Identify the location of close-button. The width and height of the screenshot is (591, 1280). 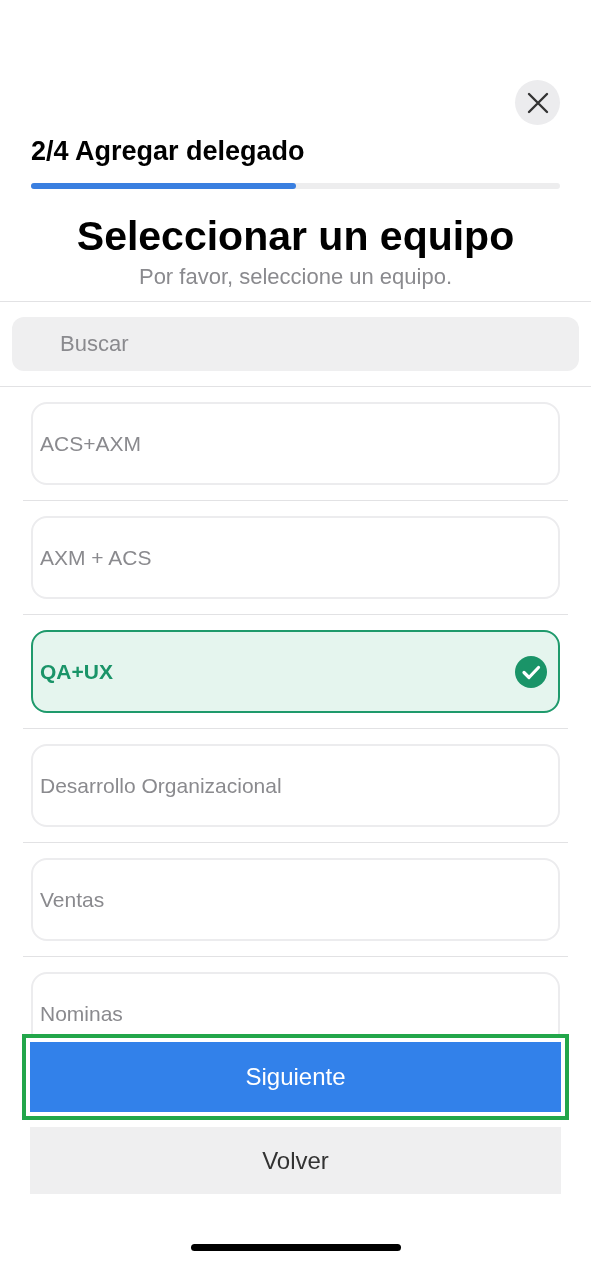
(537, 102).